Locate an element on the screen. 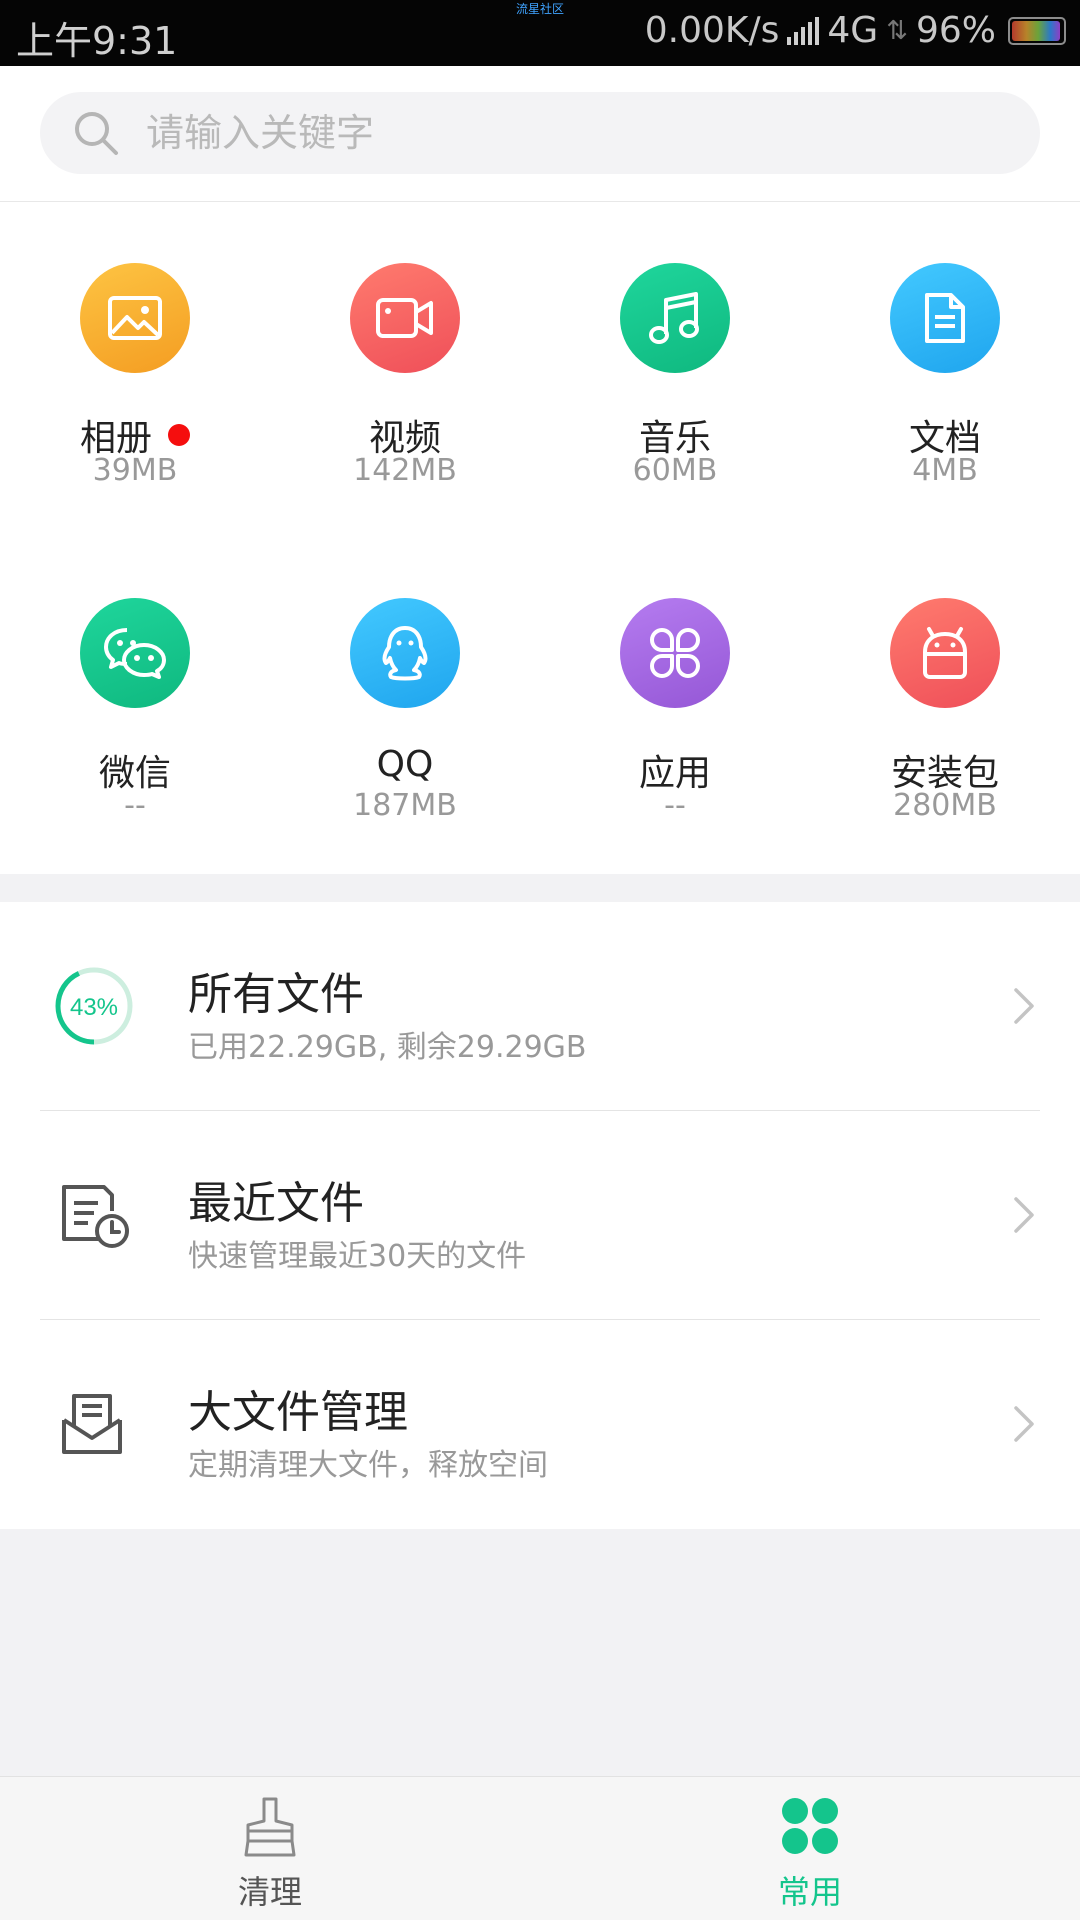 This screenshot has width=1080, height=1920. category-qq: QQ 187MB is located at coordinates (405, 748).